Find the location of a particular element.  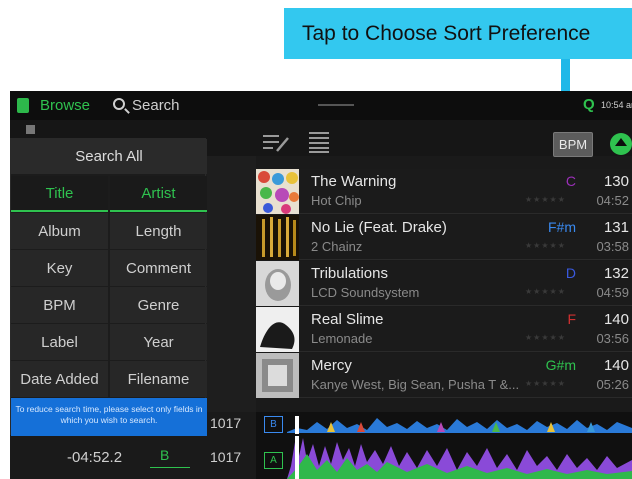

field-length: Length is located at coordinates (158, 231).